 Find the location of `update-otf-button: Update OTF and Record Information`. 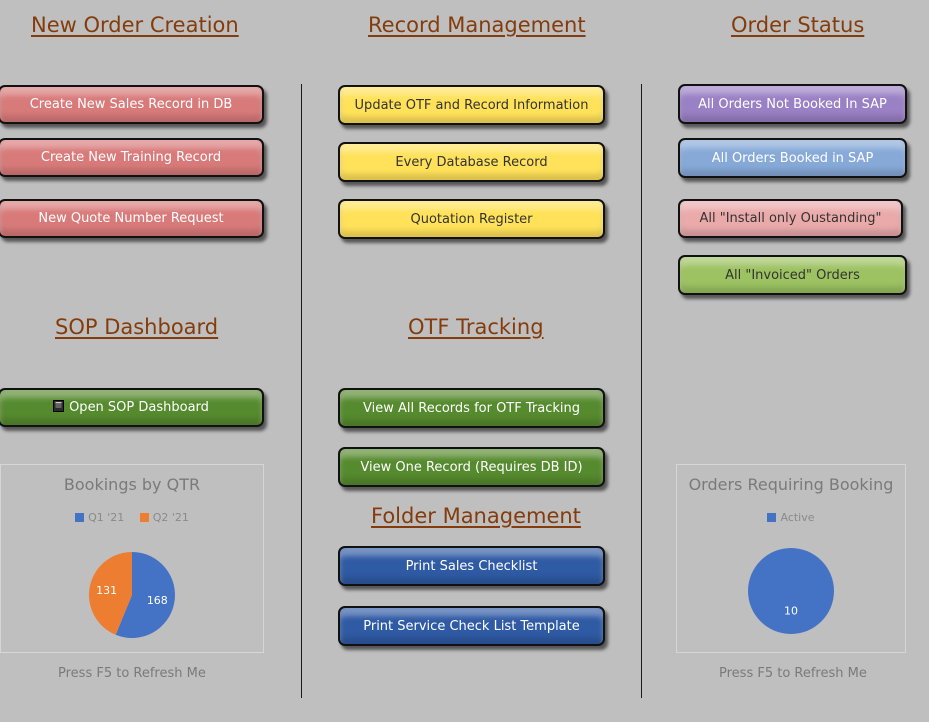

update-otf-button: Update OTF and Record Information is located at coordinates (471, 105).